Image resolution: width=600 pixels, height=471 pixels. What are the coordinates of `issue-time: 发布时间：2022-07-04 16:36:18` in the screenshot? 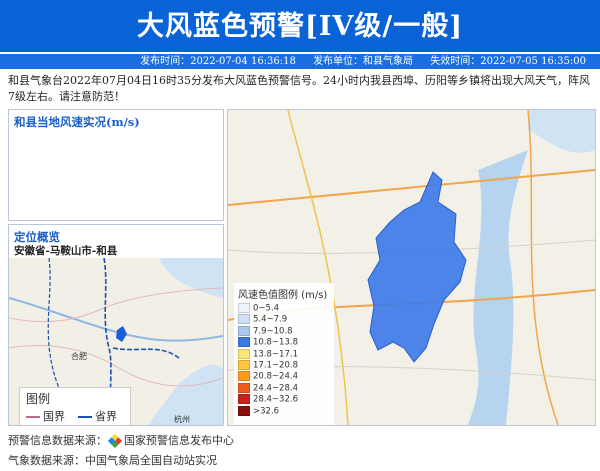 It's located at (218, 61).